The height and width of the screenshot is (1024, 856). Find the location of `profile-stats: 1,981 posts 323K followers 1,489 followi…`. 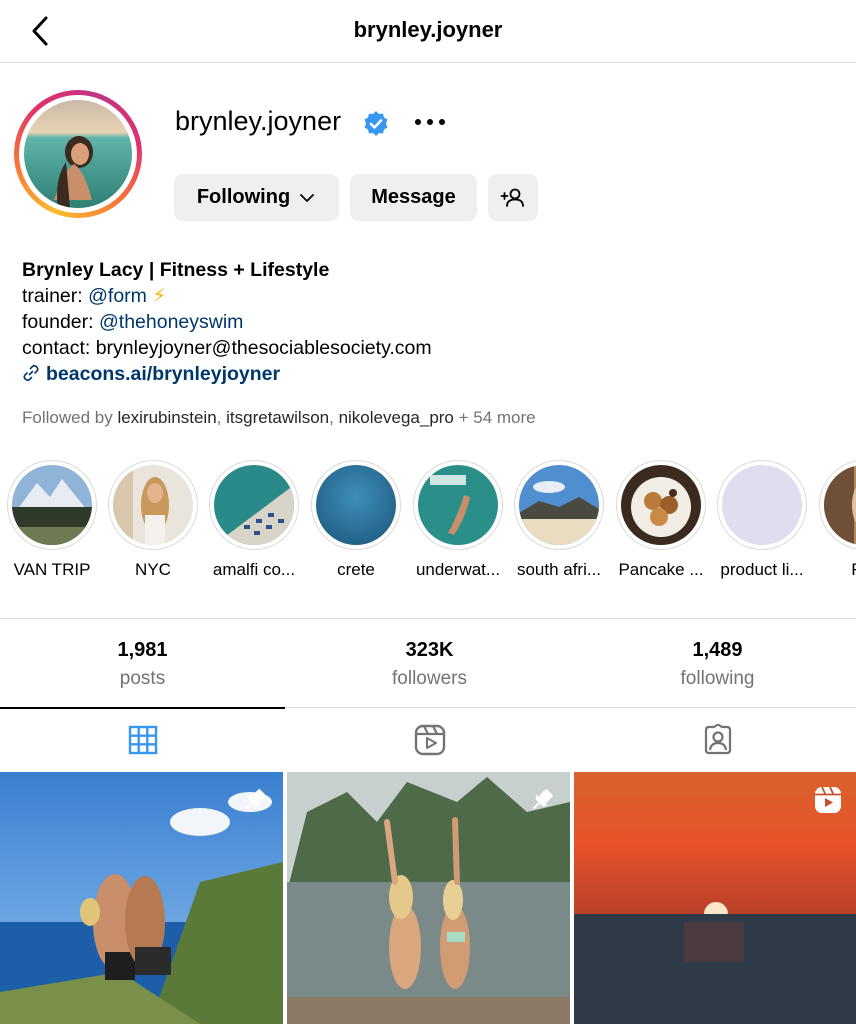

profile-stats: 1,981 posts 323K followers 1,489 followi… is located at coordinates (428, 663).